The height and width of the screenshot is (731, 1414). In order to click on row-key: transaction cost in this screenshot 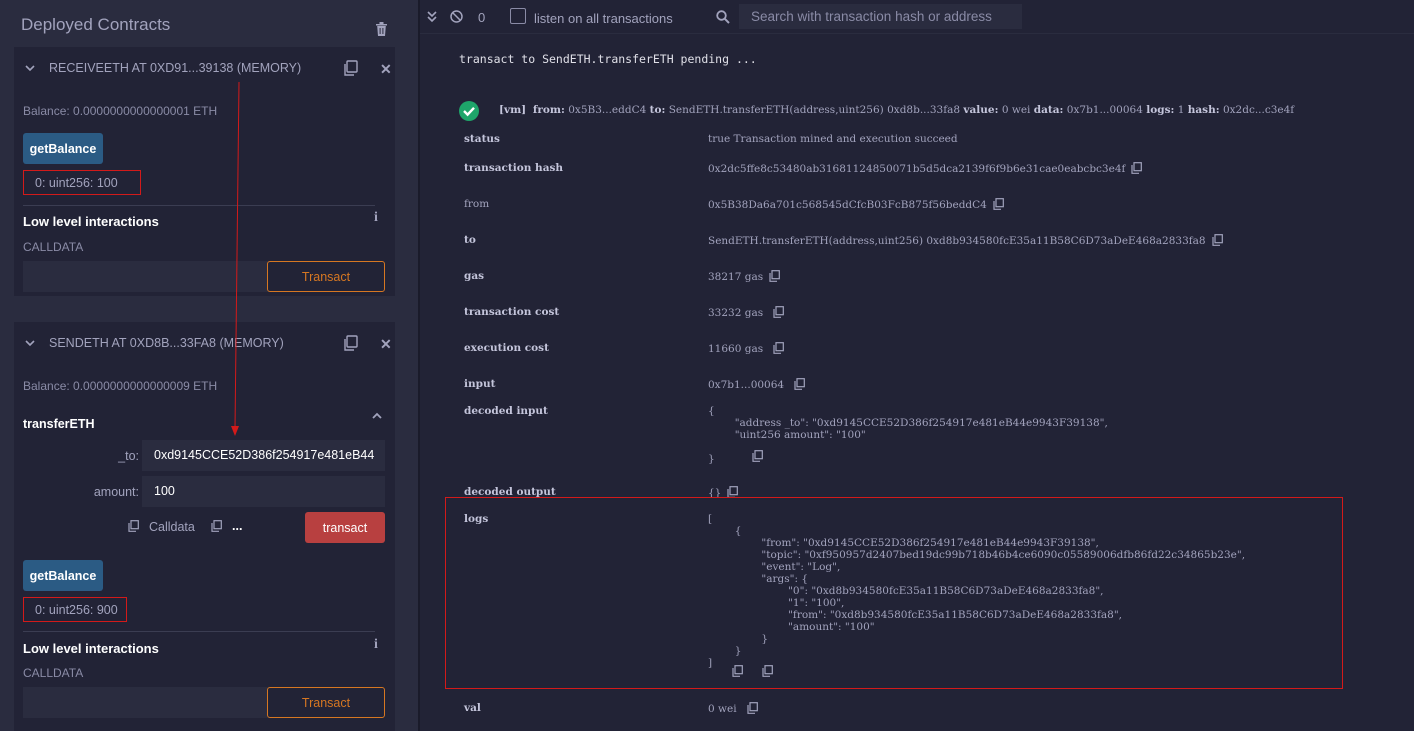, I will do `click(512, 312)`.